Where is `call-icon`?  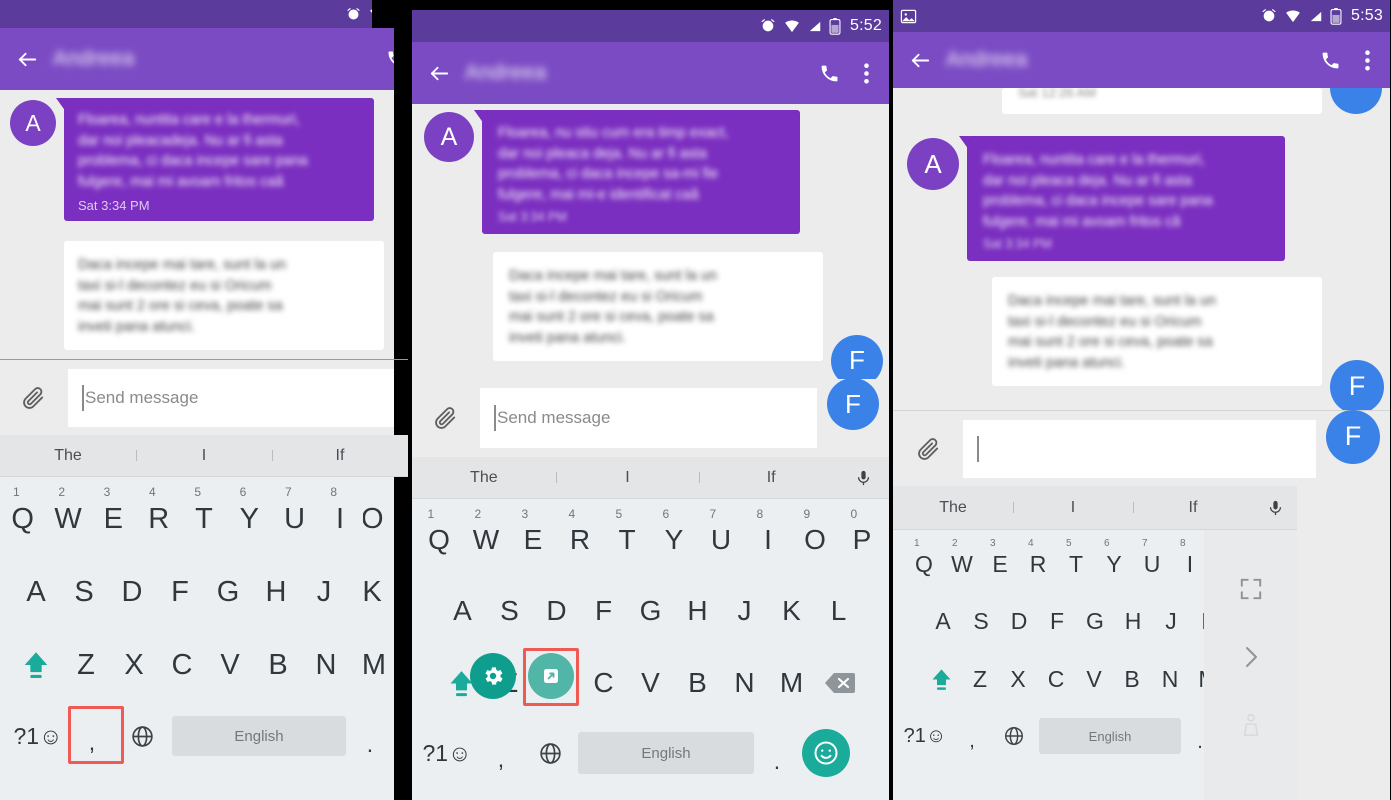
call-icon is located at coordinates (829, 73).